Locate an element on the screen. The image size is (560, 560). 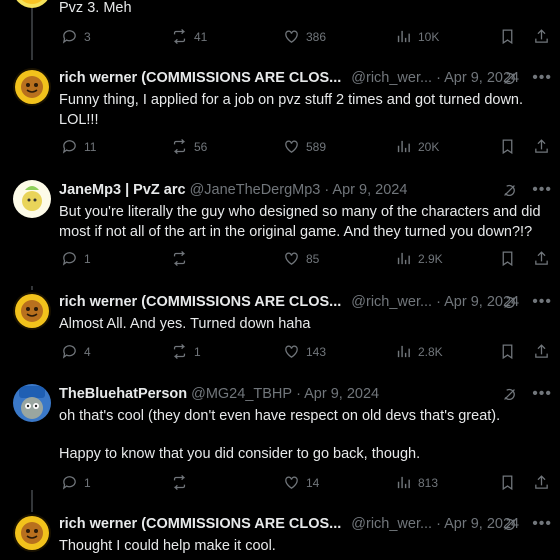
like-count: 14 is located at coordinates (313, 482).